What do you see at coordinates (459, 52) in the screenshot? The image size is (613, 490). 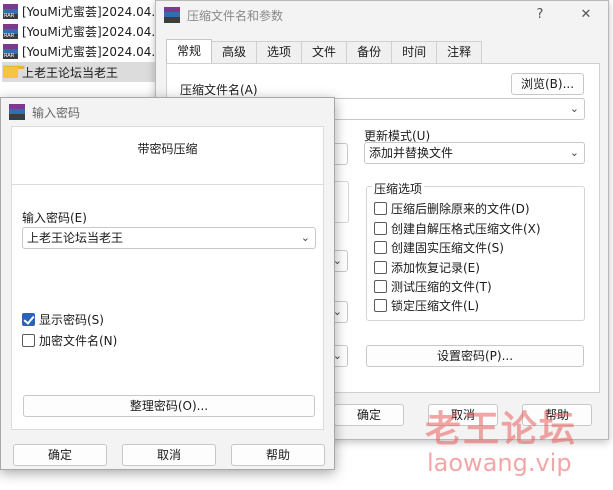 I see `tab-comment: 注释` at bounding box center [459, 52].